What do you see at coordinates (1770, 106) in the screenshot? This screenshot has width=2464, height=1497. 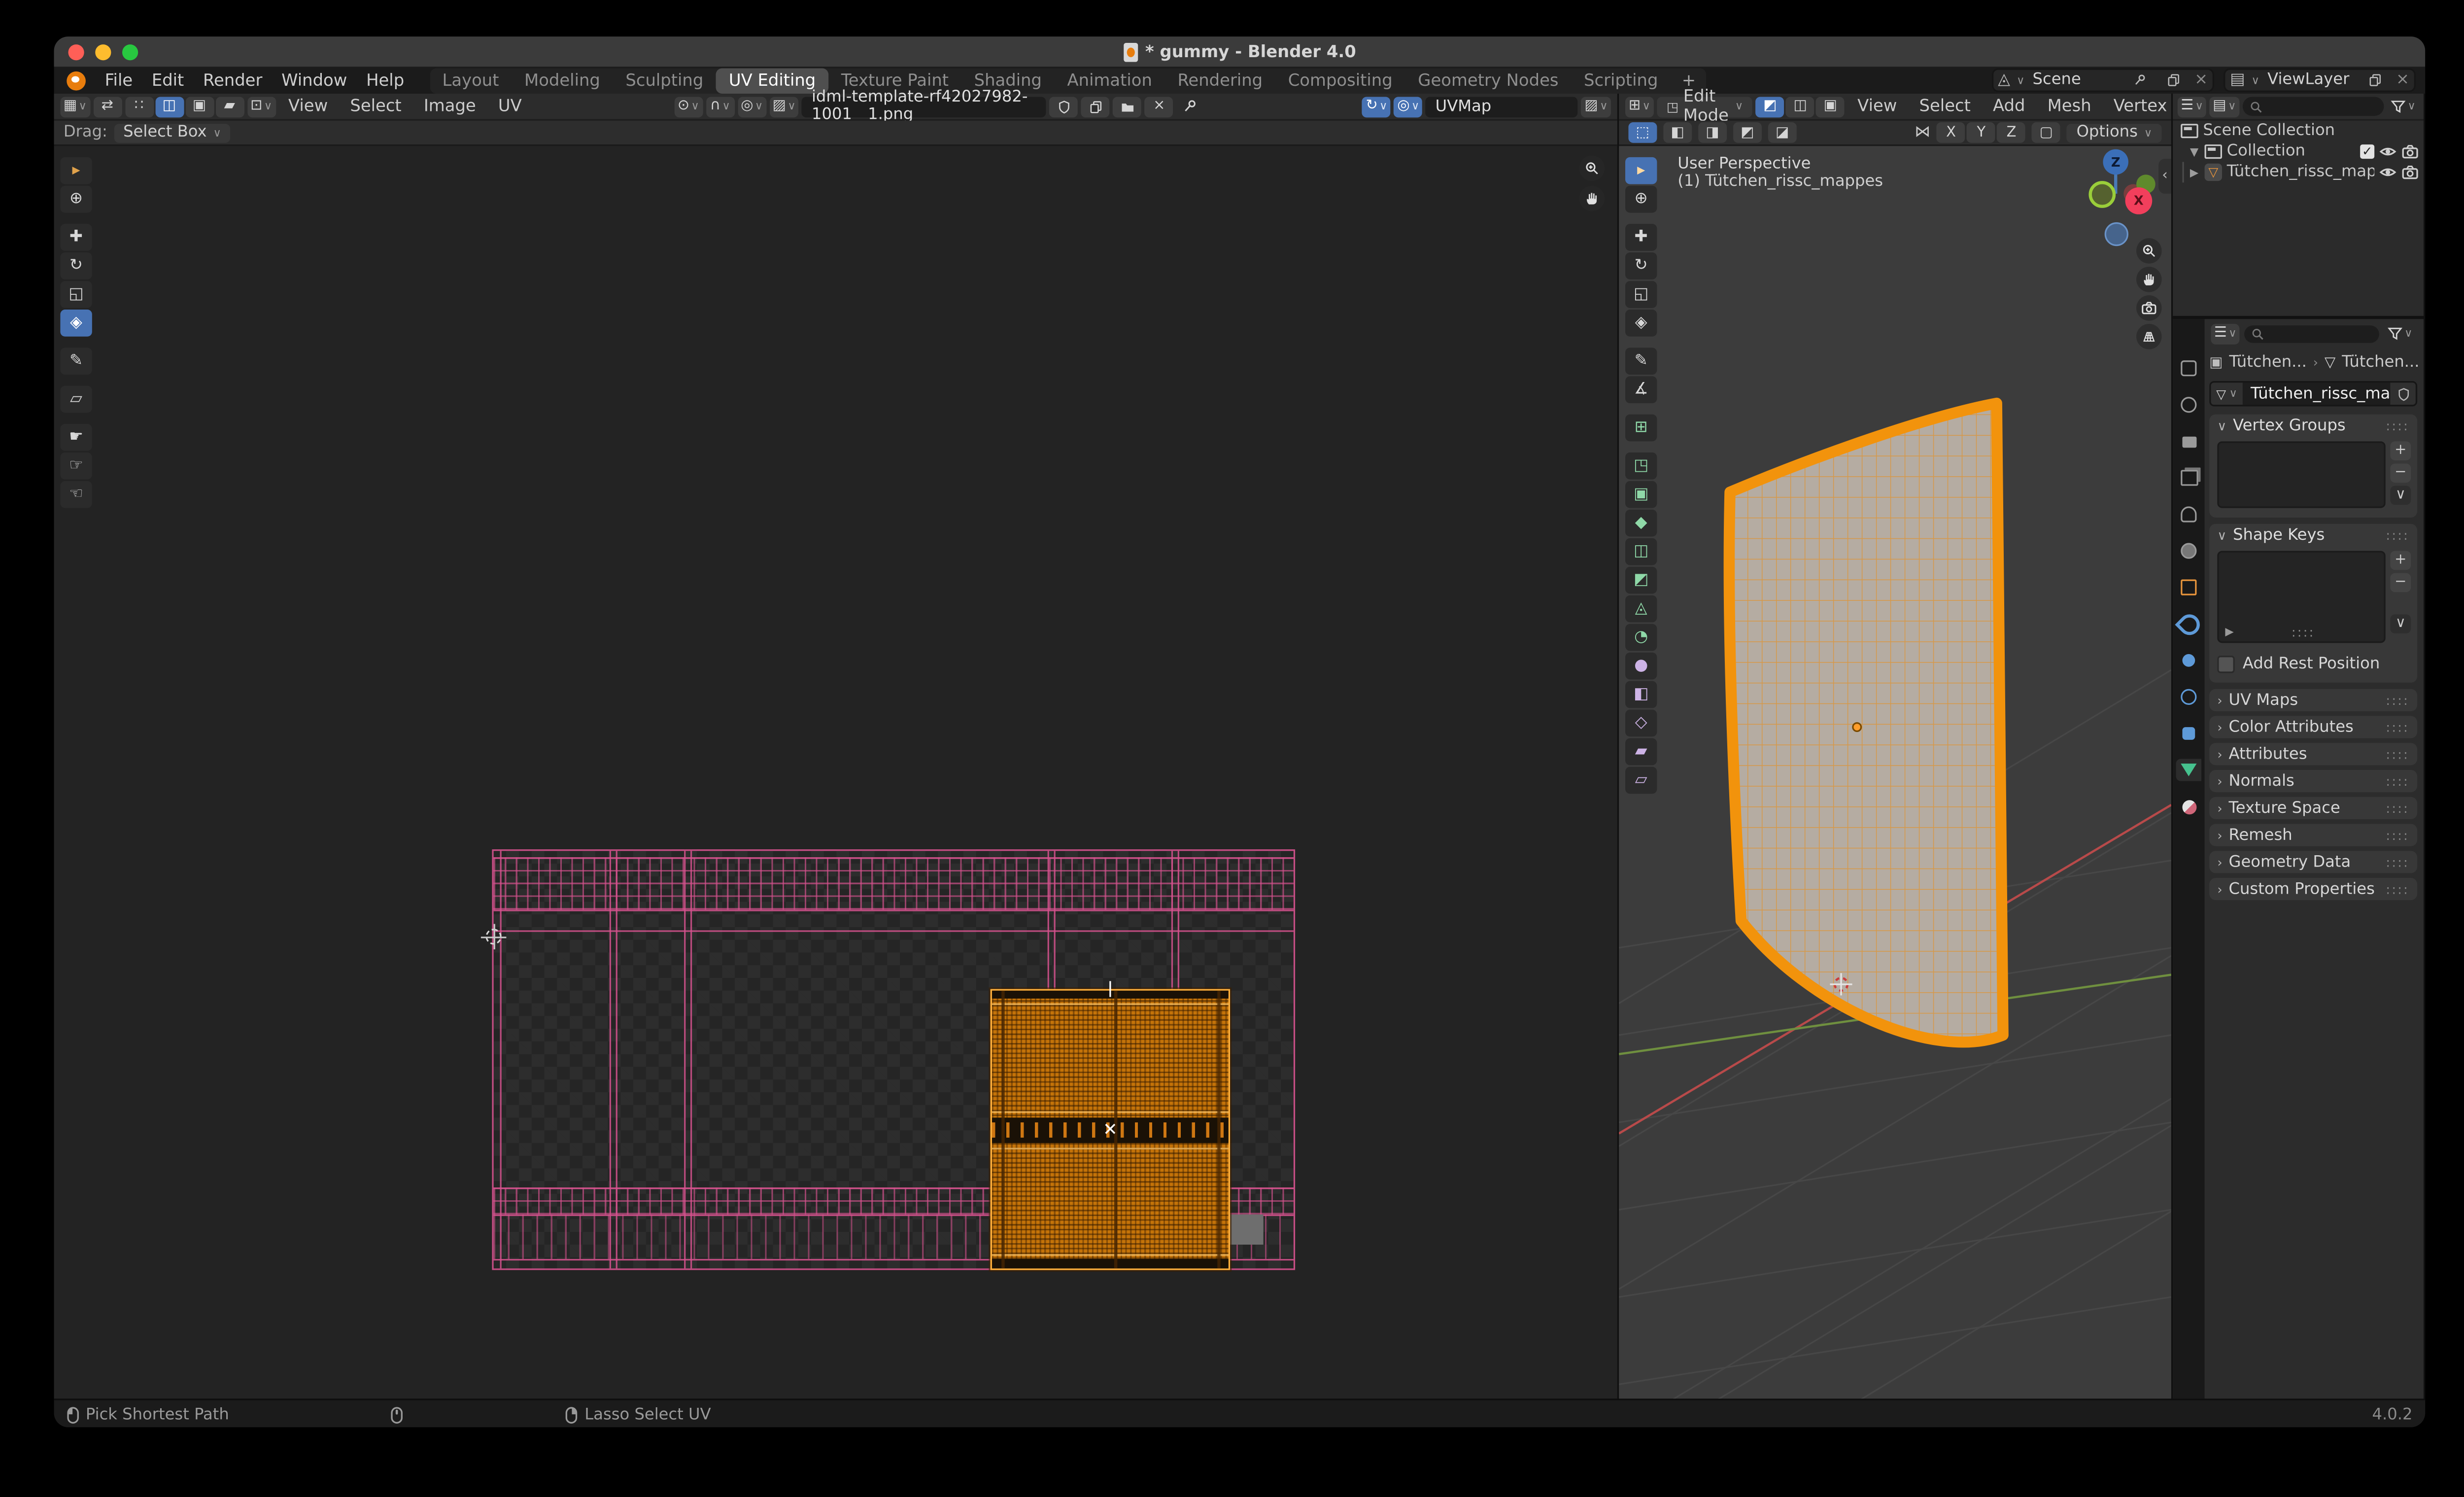 I see `select-mode-vertex: ◩` at bounding box center [1770, 106].